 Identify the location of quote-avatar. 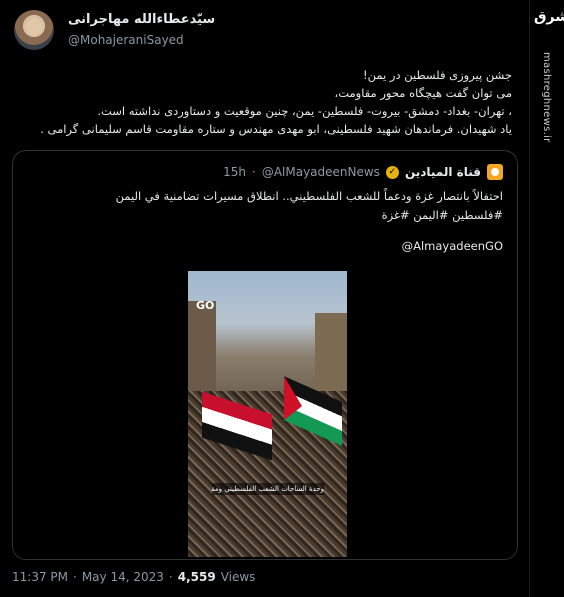
(495, 172).